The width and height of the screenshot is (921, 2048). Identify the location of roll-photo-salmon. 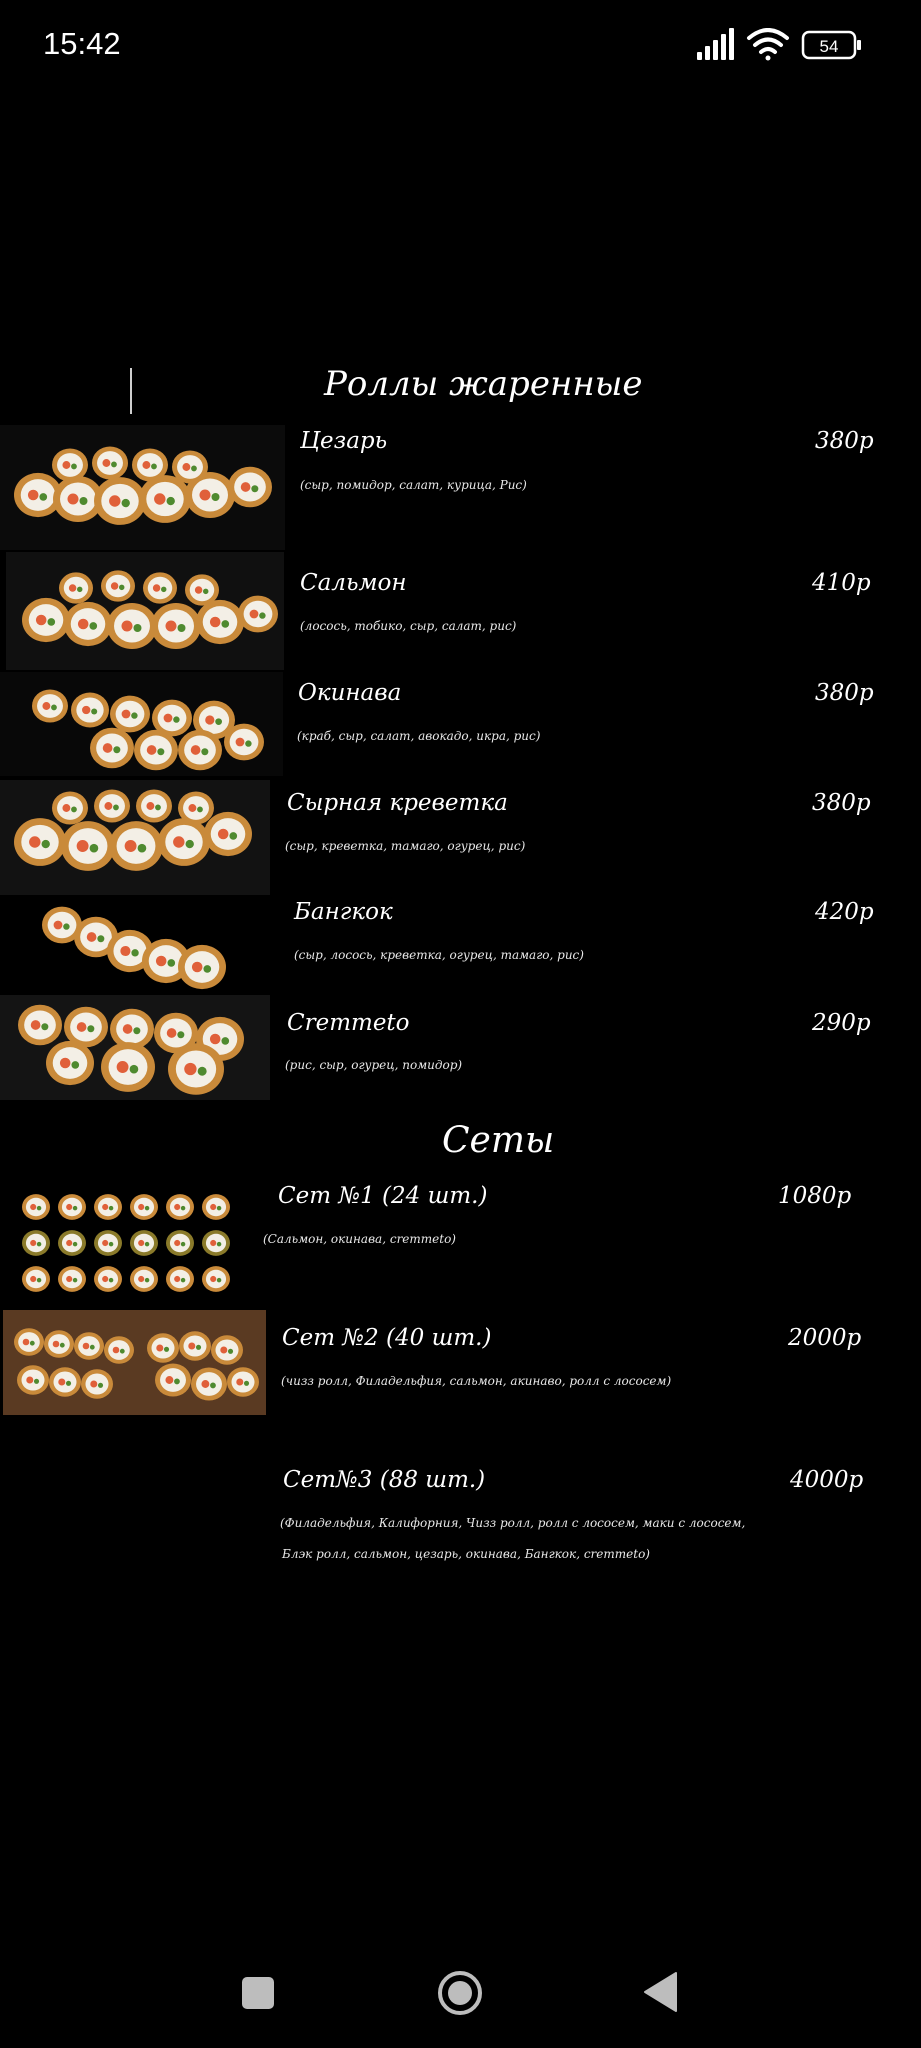
(145, 611).